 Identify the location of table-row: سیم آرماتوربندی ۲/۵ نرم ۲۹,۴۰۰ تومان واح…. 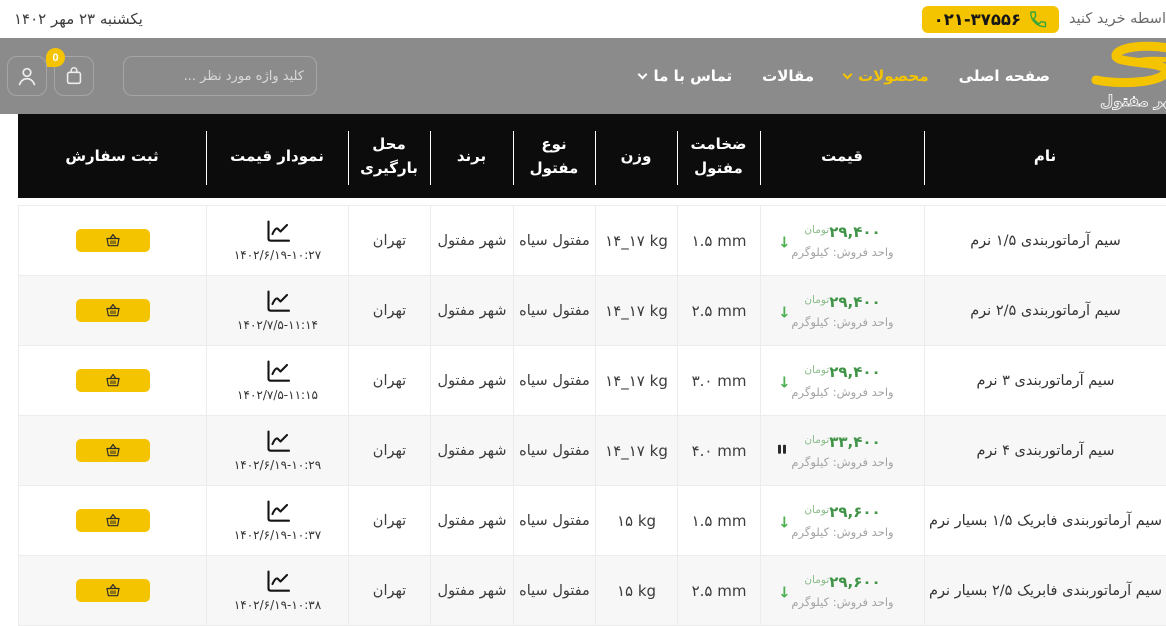
(592, 311).